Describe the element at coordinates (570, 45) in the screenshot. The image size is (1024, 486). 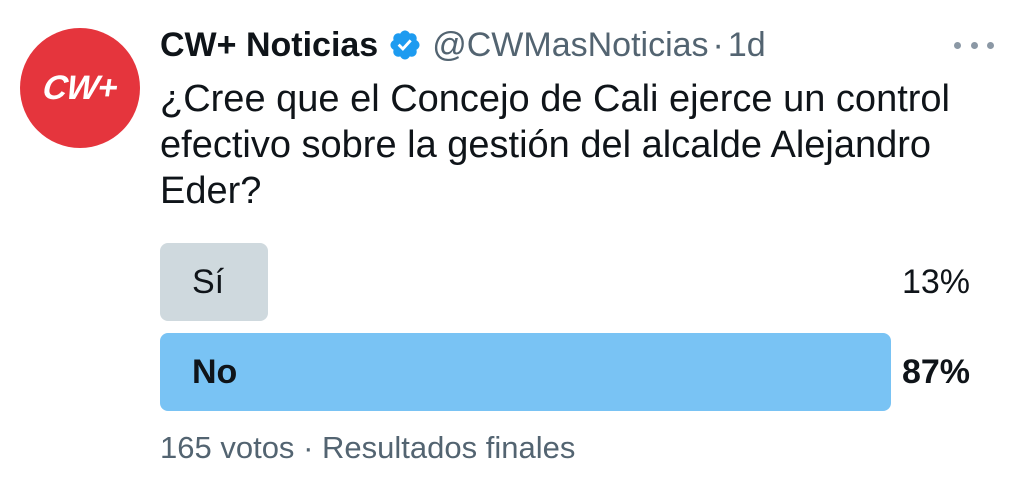
I see `author-handle: @CWMasNoticias` at that location.